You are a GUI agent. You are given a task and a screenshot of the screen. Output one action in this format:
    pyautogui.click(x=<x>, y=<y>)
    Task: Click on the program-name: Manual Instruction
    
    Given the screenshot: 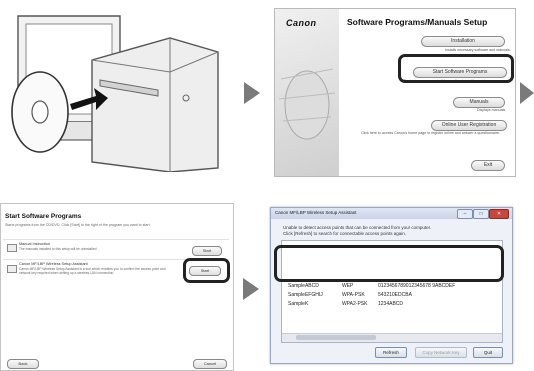 What is the action you would take?
    pyautogui.click(x=35, y=244)
    